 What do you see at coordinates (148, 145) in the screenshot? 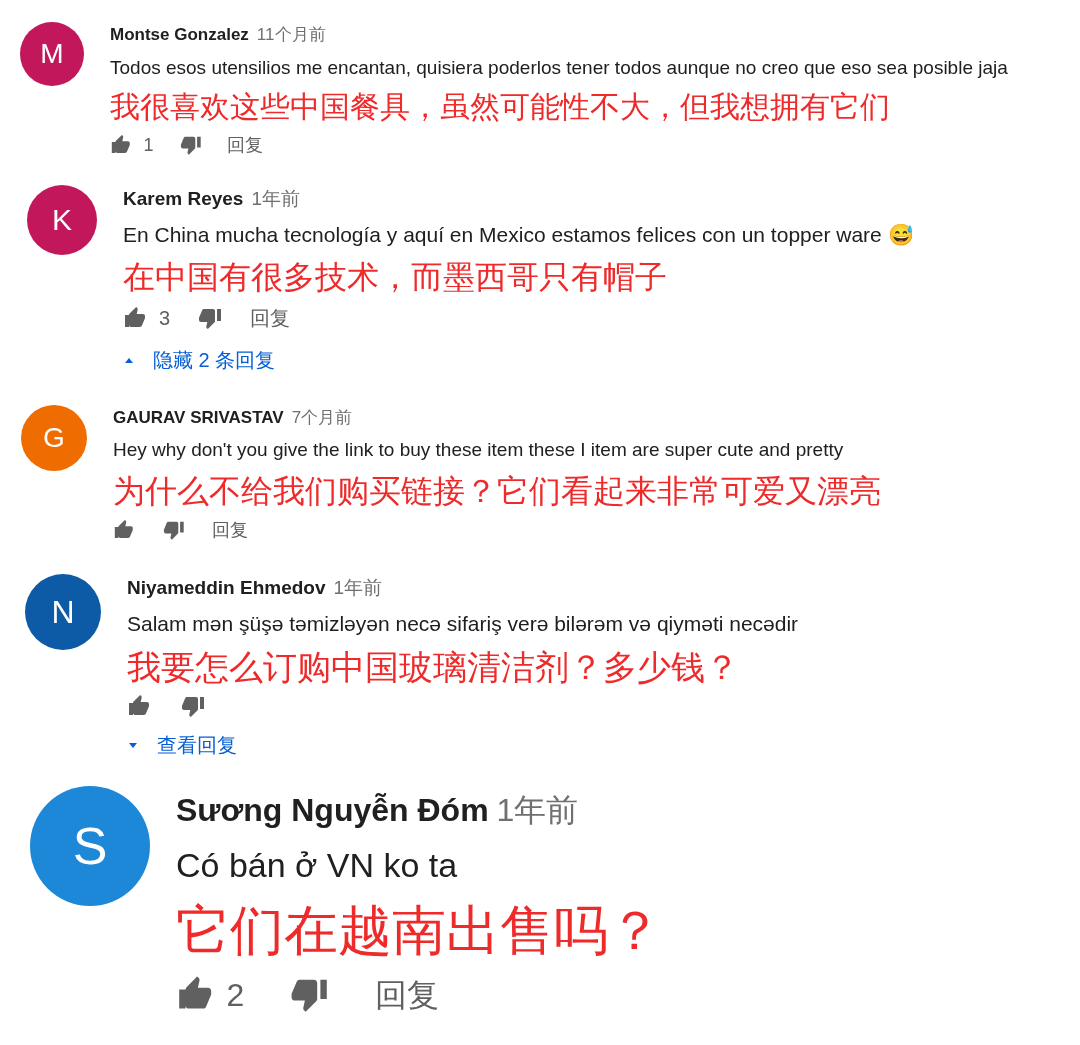
I see `like-count: 1` at bounding box center [148, 145].